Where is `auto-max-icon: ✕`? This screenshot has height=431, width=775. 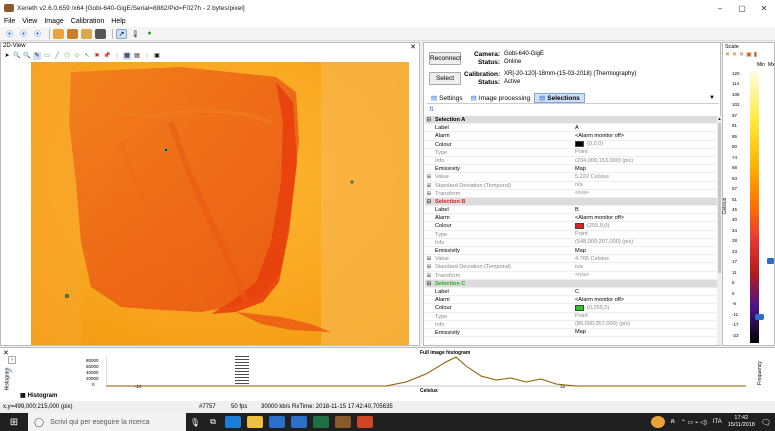
auto-max-icon: ✕ is located at coordinates (741, 54).